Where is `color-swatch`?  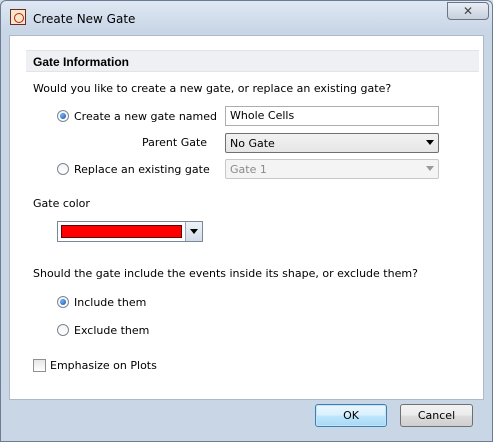
color-swatch is located at coordinates (121, 231).